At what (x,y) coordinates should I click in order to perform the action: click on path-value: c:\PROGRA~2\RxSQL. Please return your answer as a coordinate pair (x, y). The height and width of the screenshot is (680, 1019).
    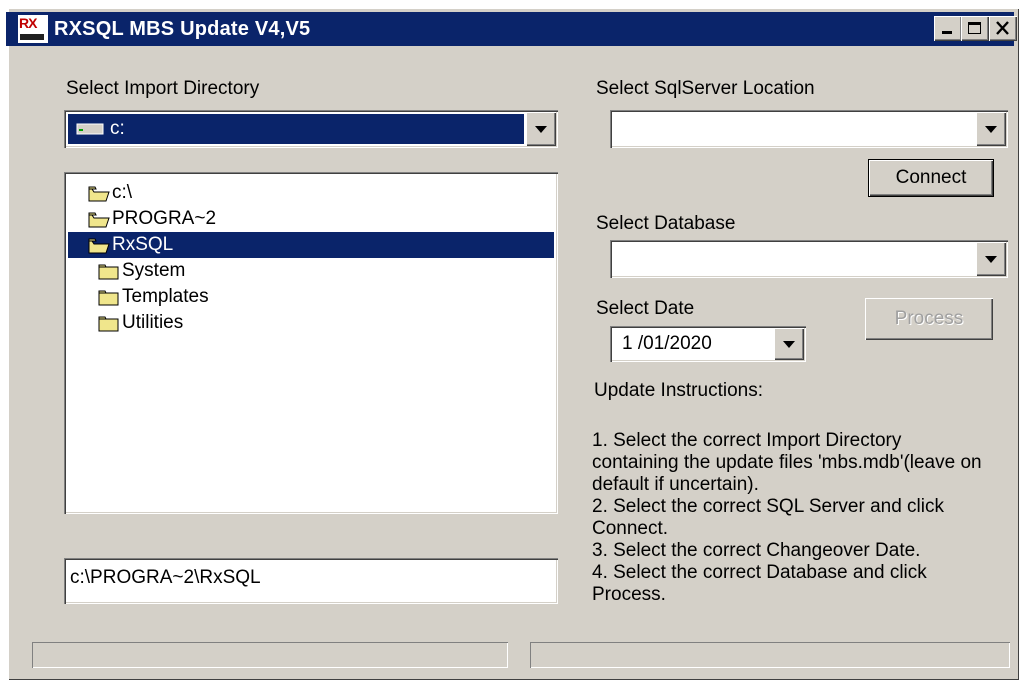
    Looking at the image, I should click on (165, 577).